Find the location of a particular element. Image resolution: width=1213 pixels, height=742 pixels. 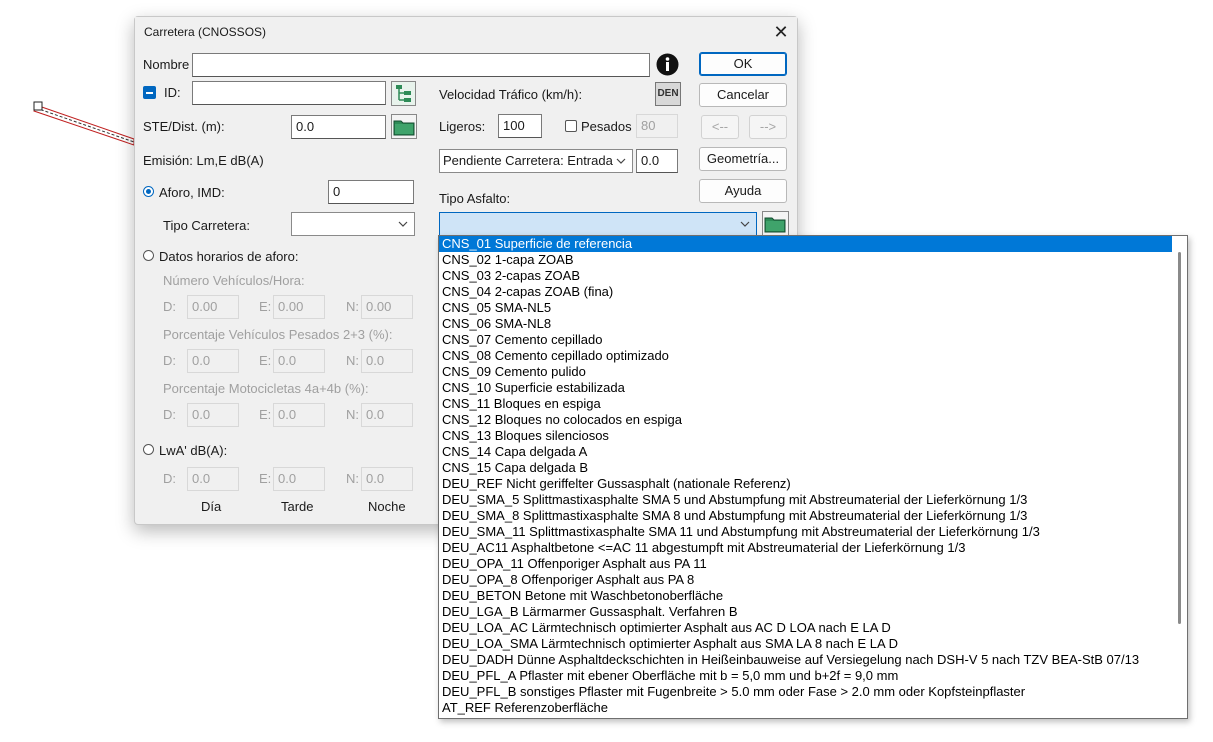

n-pesados-input: 0.0 is located at coordinates (387, 361).